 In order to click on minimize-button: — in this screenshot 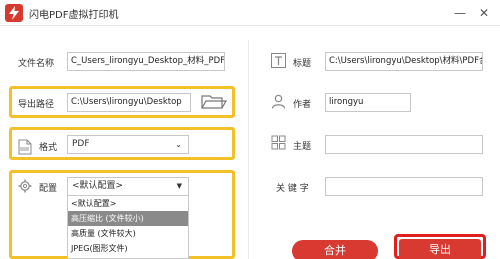, I will do `click(460, 13)`.